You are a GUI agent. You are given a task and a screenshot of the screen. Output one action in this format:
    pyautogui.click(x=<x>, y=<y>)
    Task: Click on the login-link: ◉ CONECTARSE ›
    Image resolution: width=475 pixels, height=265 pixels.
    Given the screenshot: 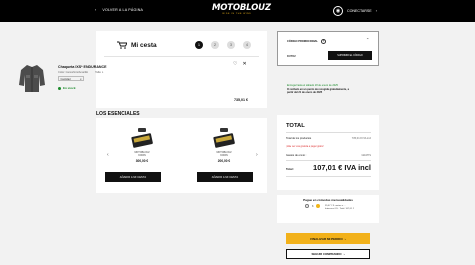 What is the action you would take?
    pyautogui.click(x=355, y=11)
    